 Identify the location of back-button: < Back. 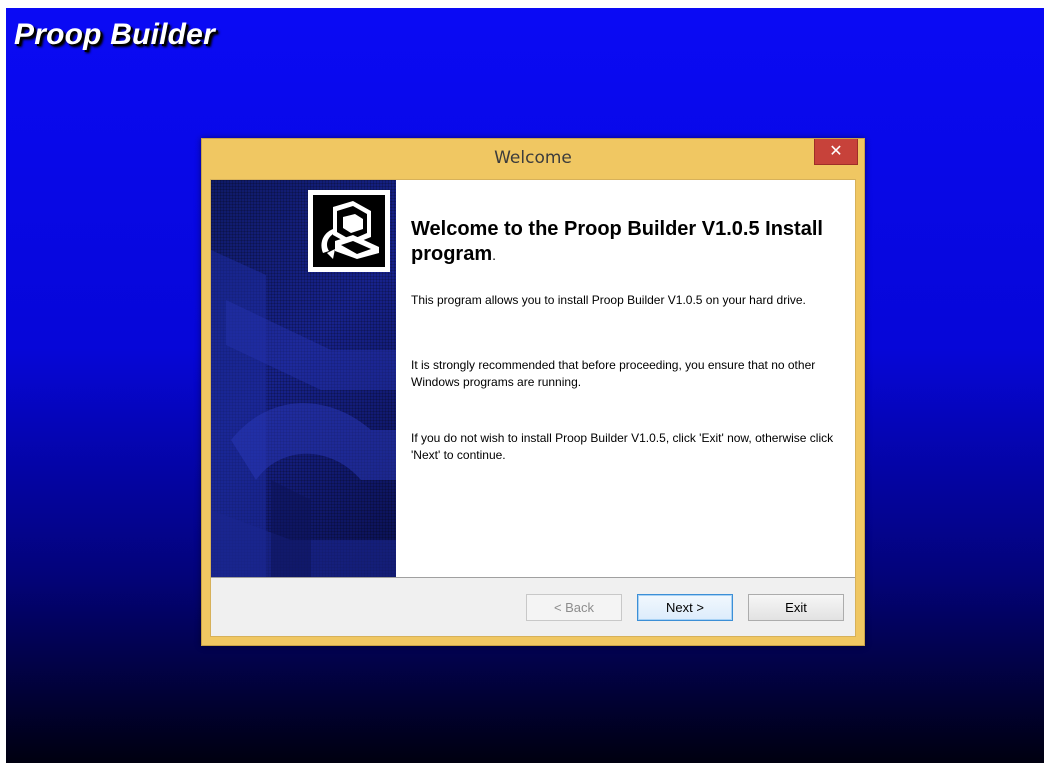
(574, 607).